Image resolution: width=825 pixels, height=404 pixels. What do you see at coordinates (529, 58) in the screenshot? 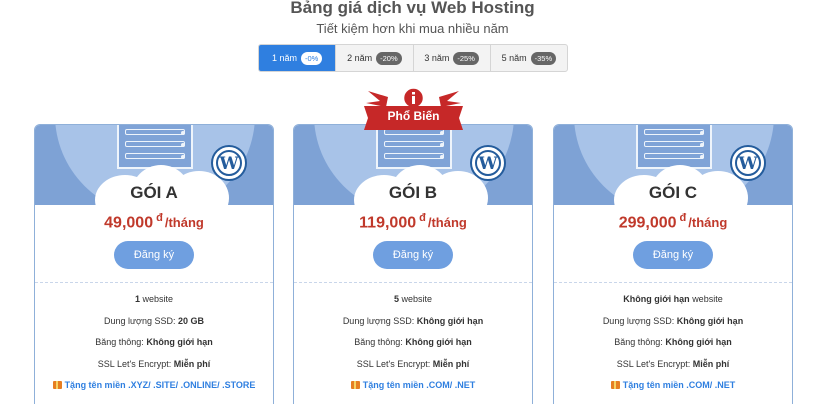
I see `tab-5-years: 5 năm -35%` at bounding box center [529, 58].